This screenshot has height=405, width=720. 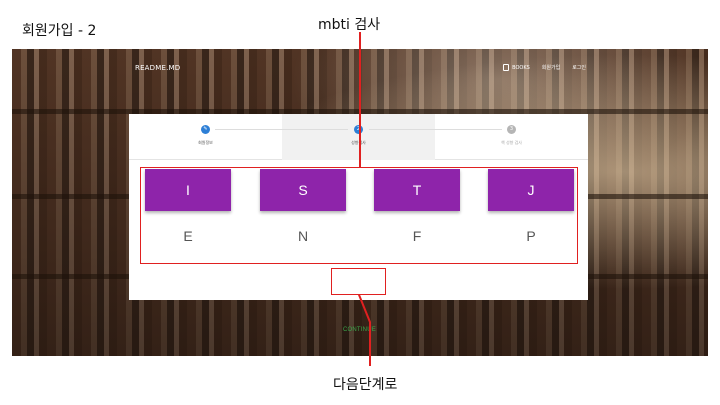 What do you see at coordinates (521, 67) in the screenshot?
I see `nav-books-label: BOOKS` at bounding box center [521, 67].